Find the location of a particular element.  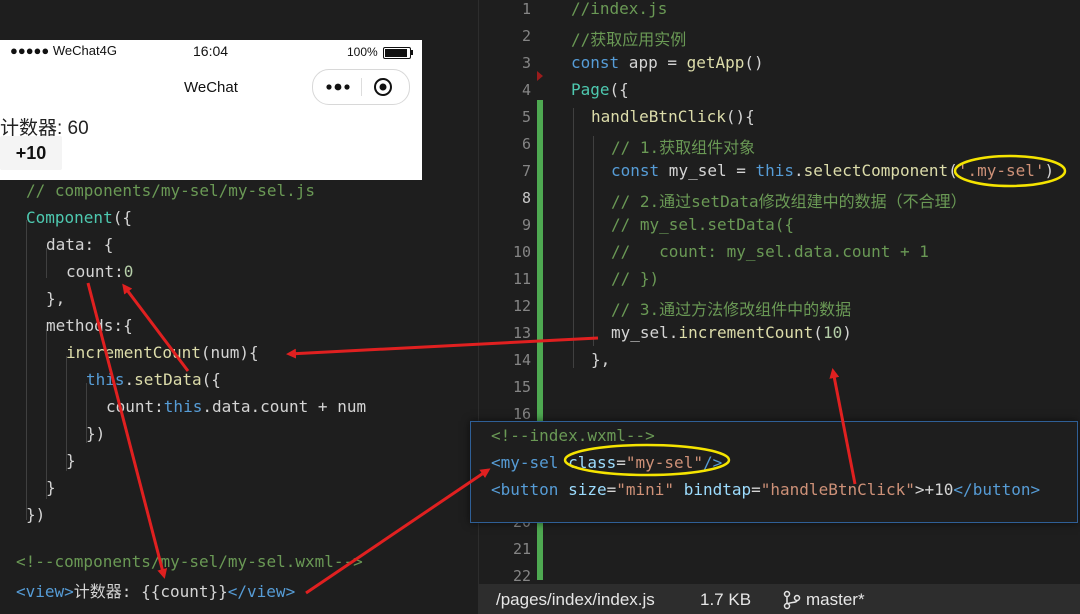

battery-label: 100% is located at coordinates (362, 52).